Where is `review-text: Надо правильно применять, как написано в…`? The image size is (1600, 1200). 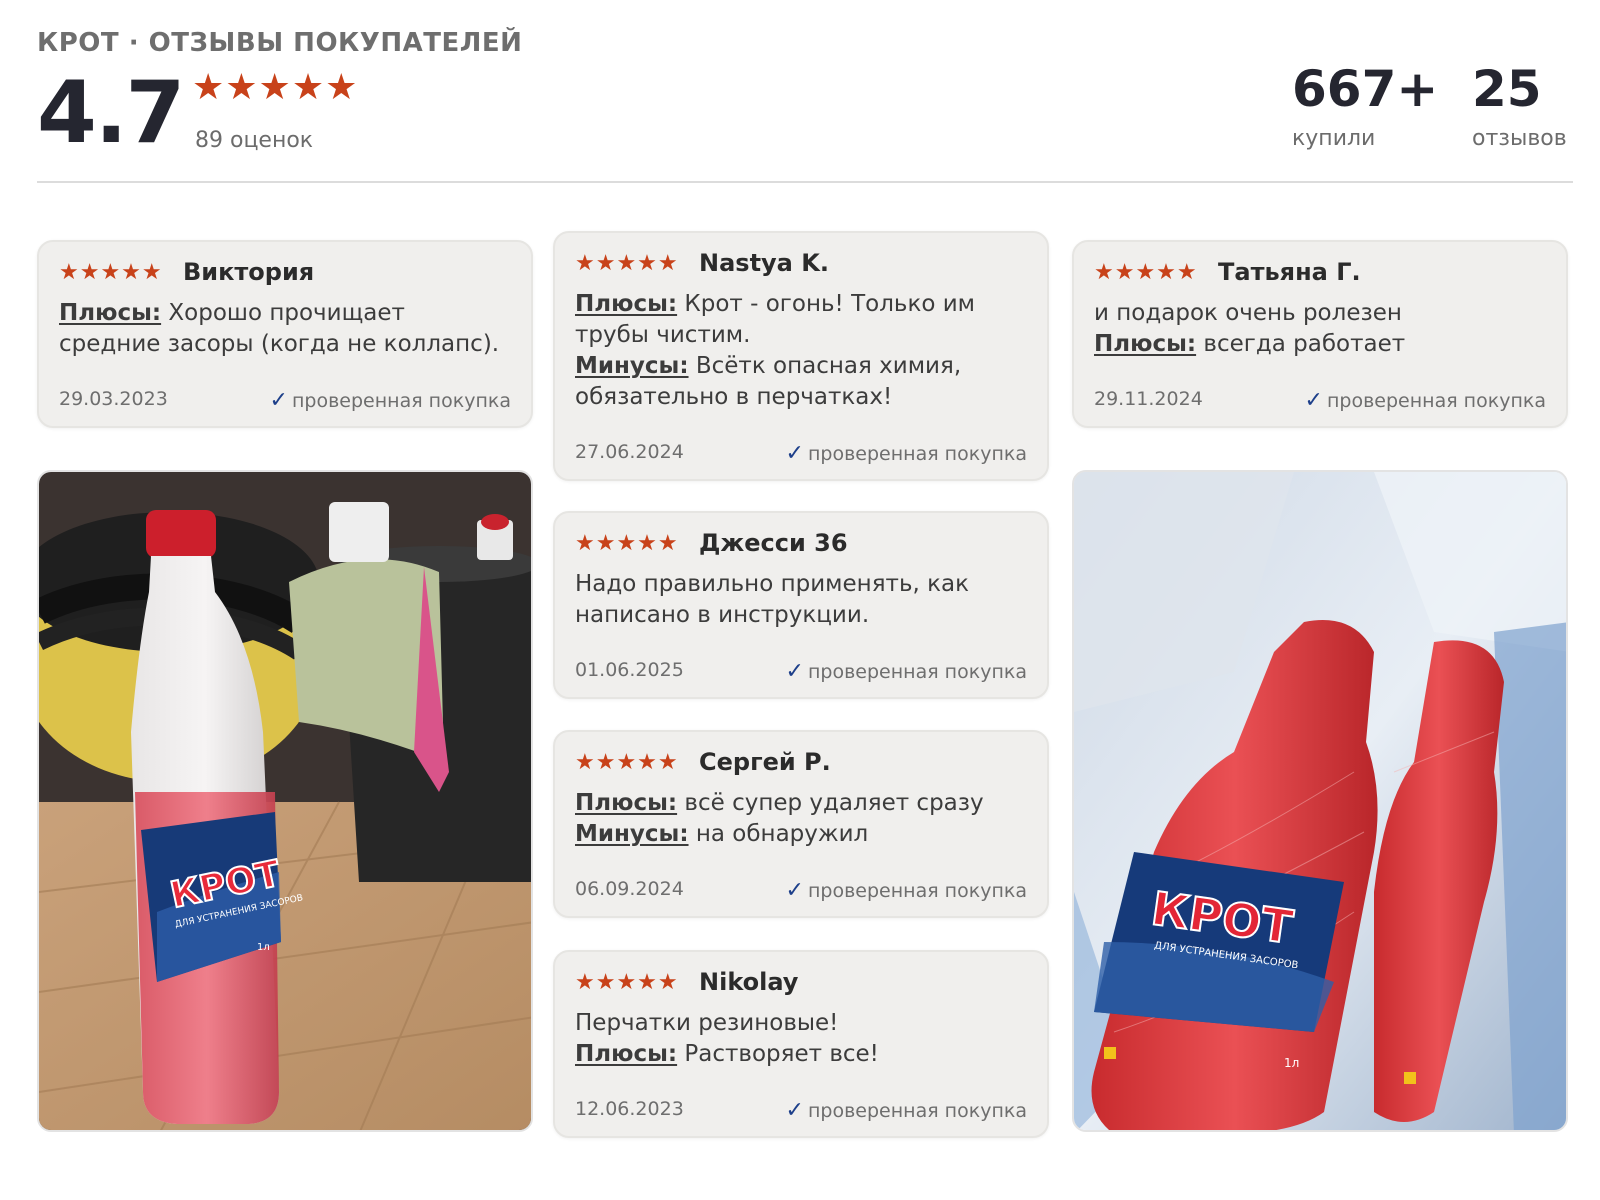 review-text: Надо правильно применять, как написано в… is located at coordinates (800, 600).